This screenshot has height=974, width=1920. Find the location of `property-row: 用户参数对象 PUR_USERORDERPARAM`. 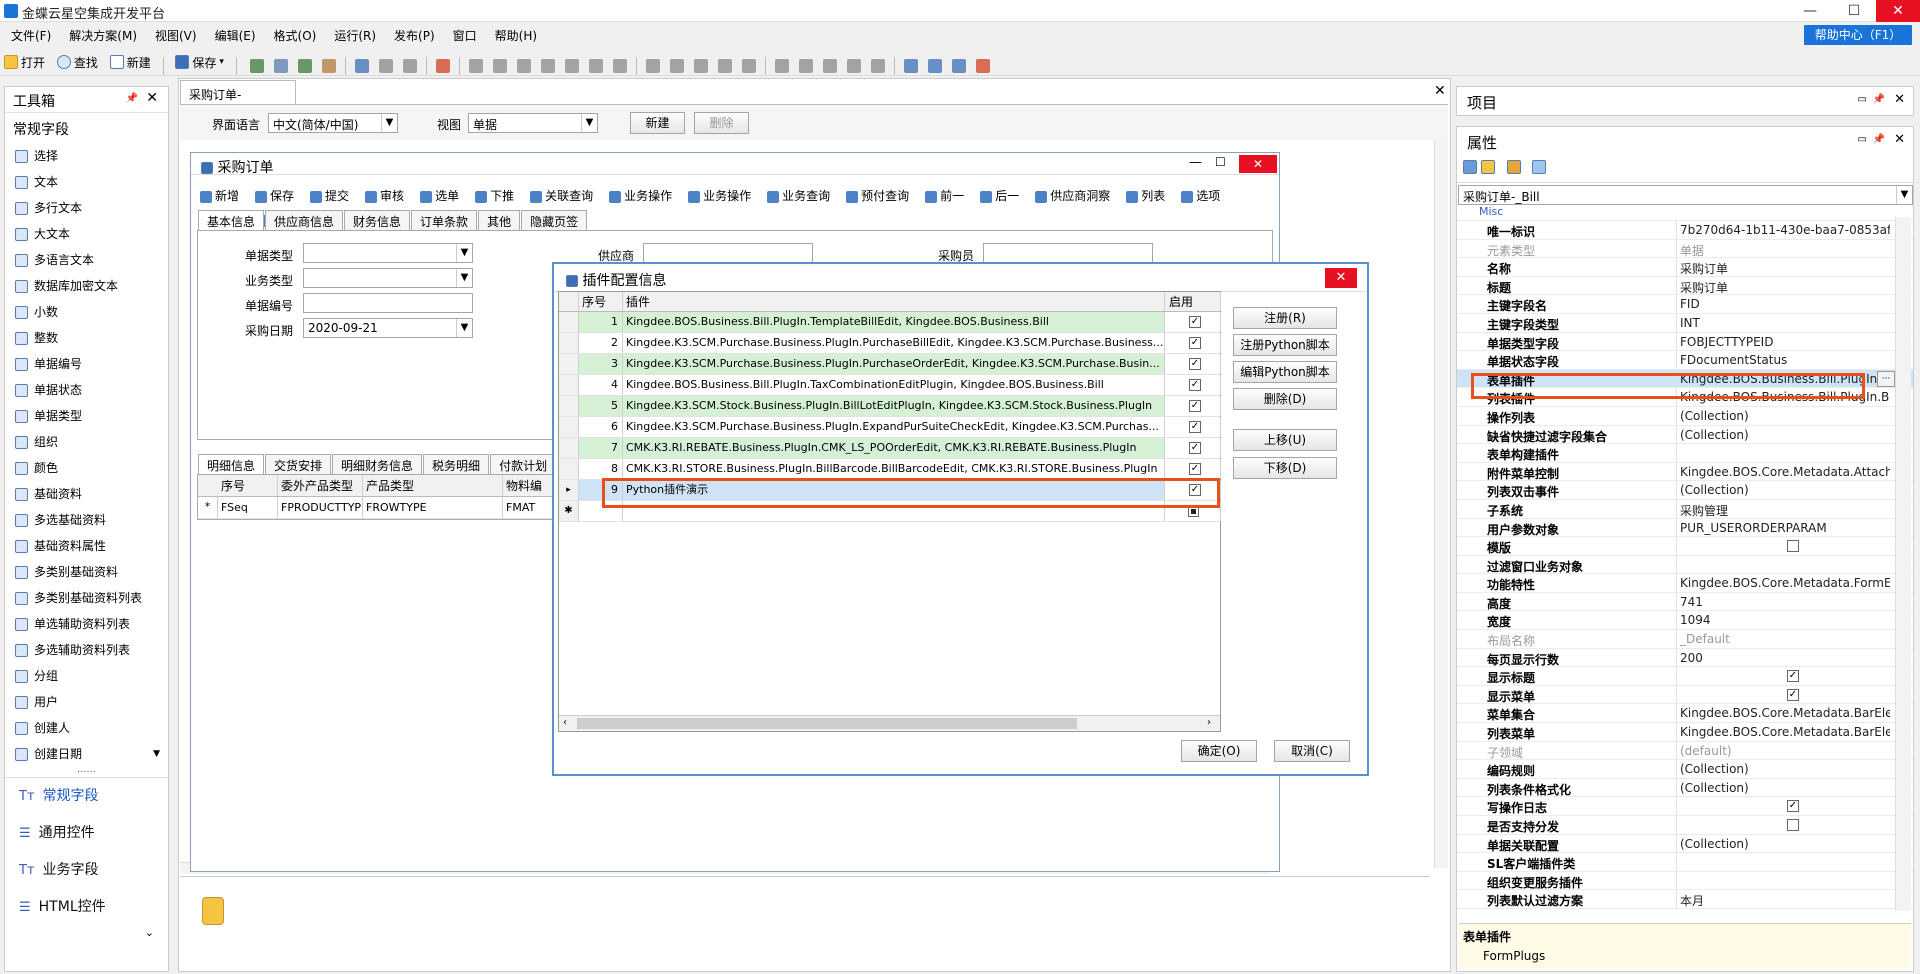

property-row: 用户参数对象 PUR_USERORDERPARAM is located at coordinates (1685, 528).